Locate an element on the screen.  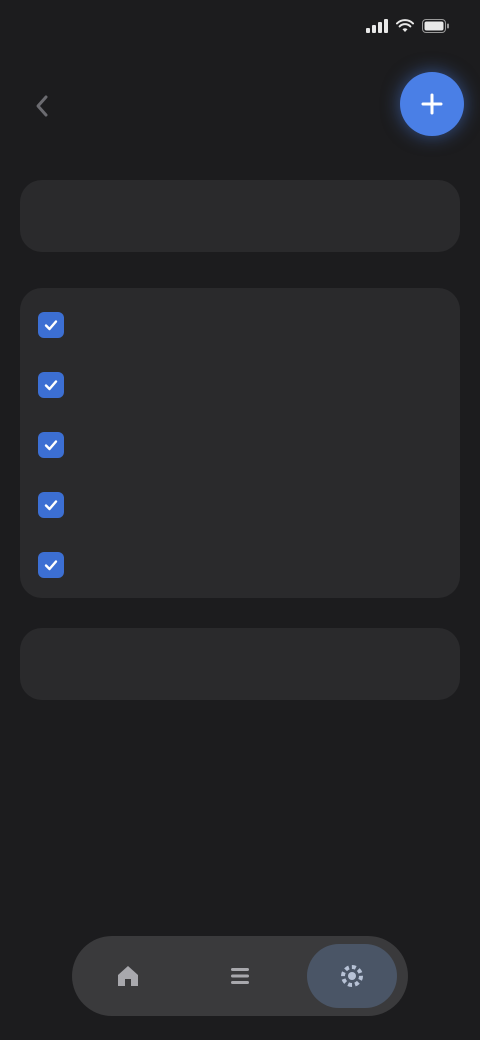
chevron-left-icon is located at coordinates (42, 106).